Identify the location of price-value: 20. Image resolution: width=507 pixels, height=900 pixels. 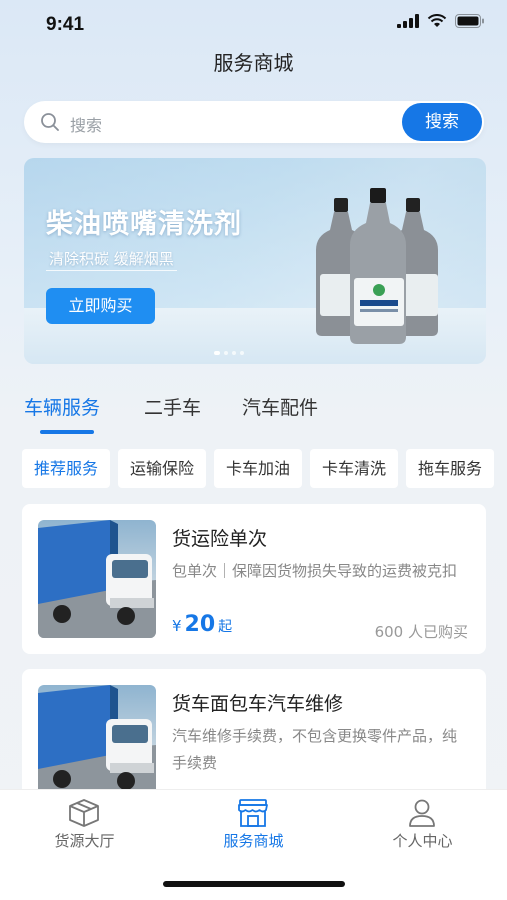
(200, 624).